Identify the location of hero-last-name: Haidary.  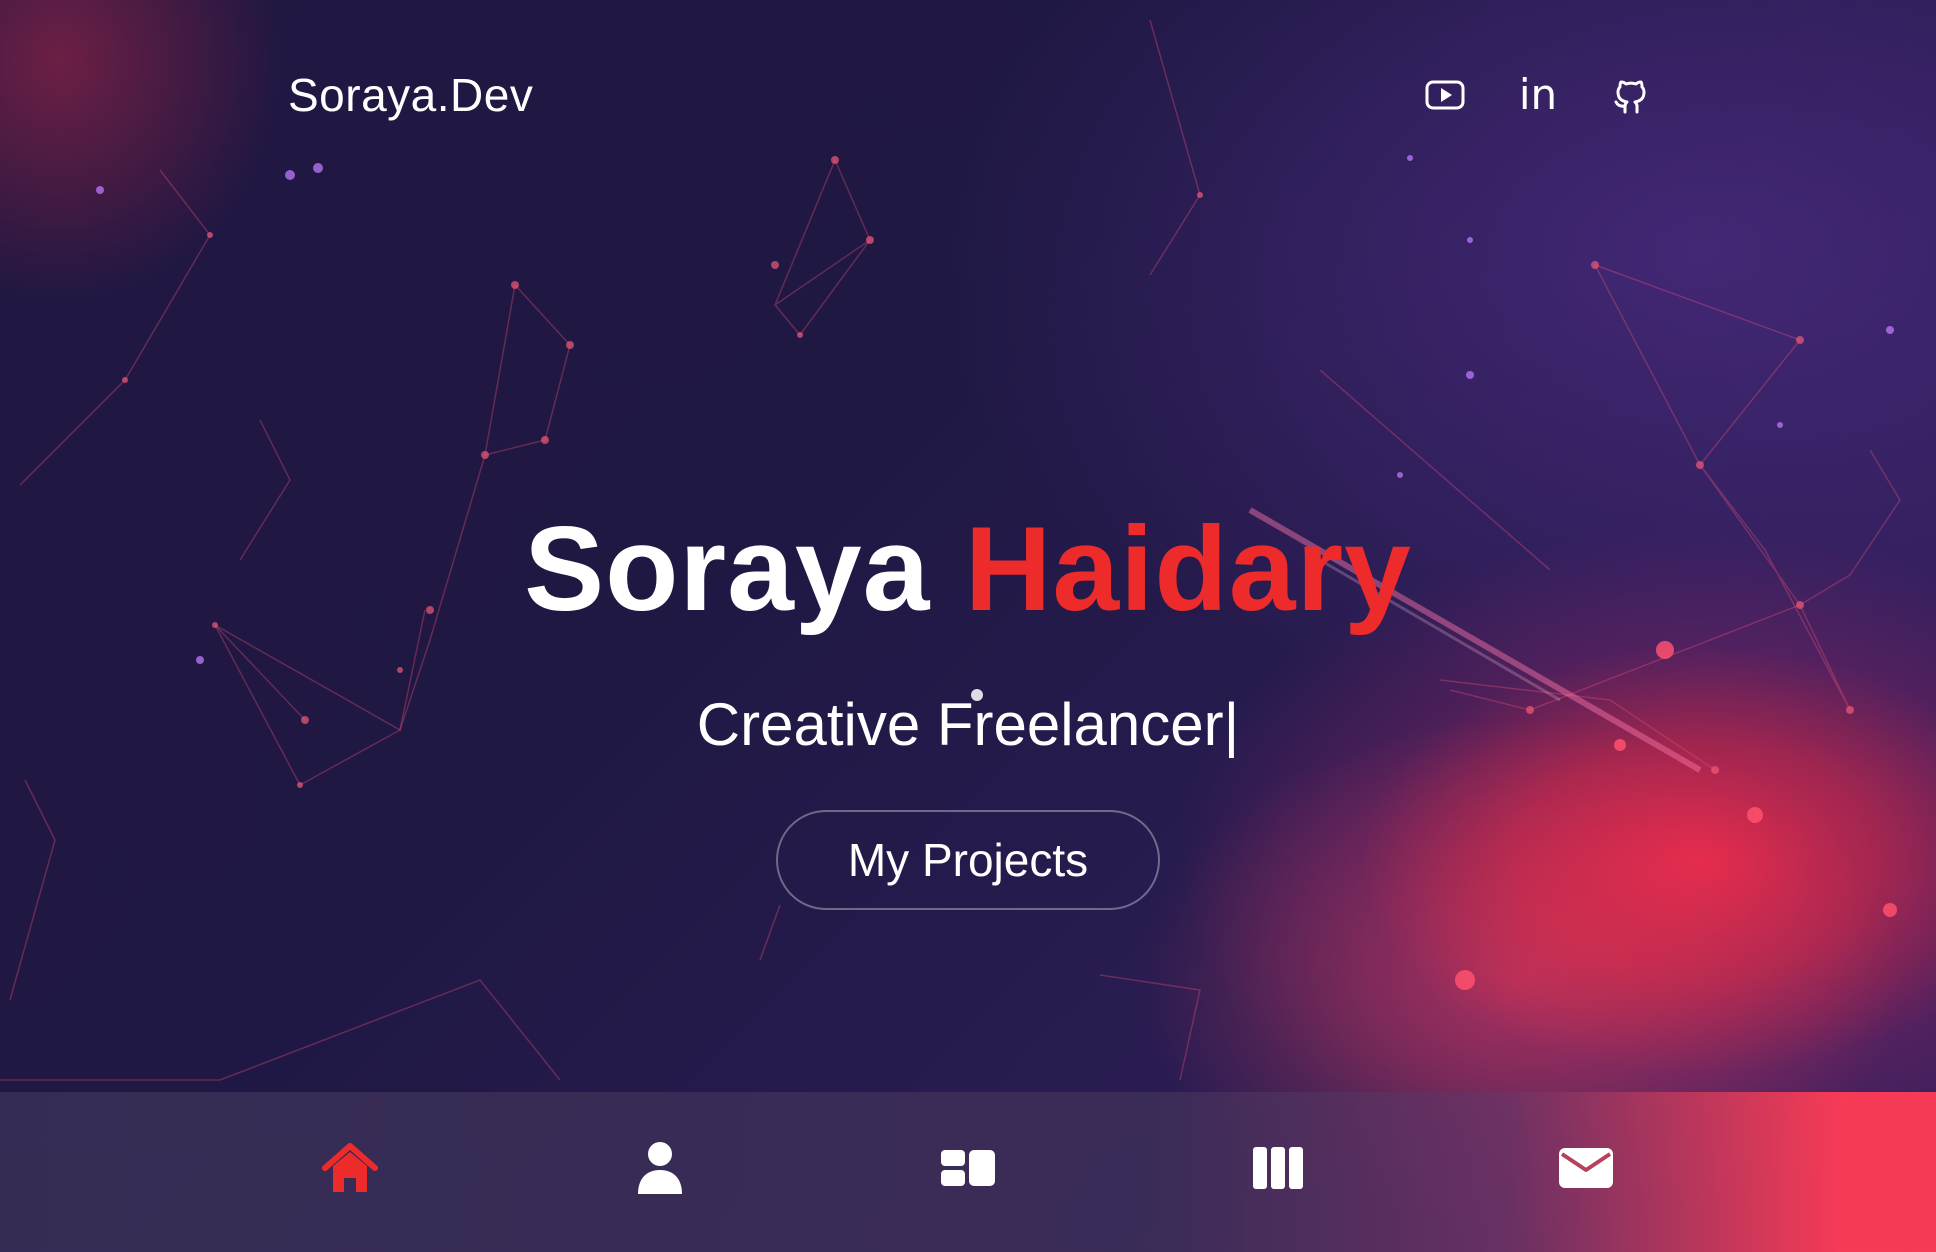
(1188, 569).